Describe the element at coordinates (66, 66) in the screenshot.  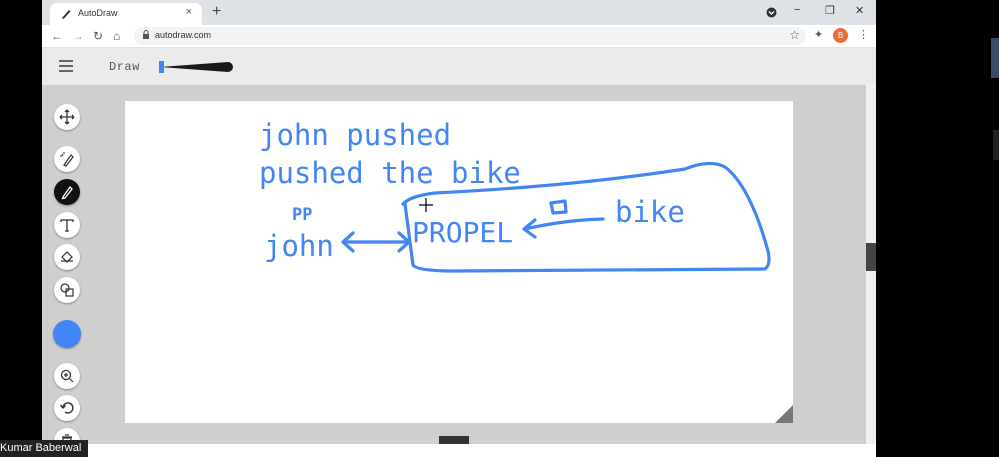
I see `hamburger-menu-icon` at that location.